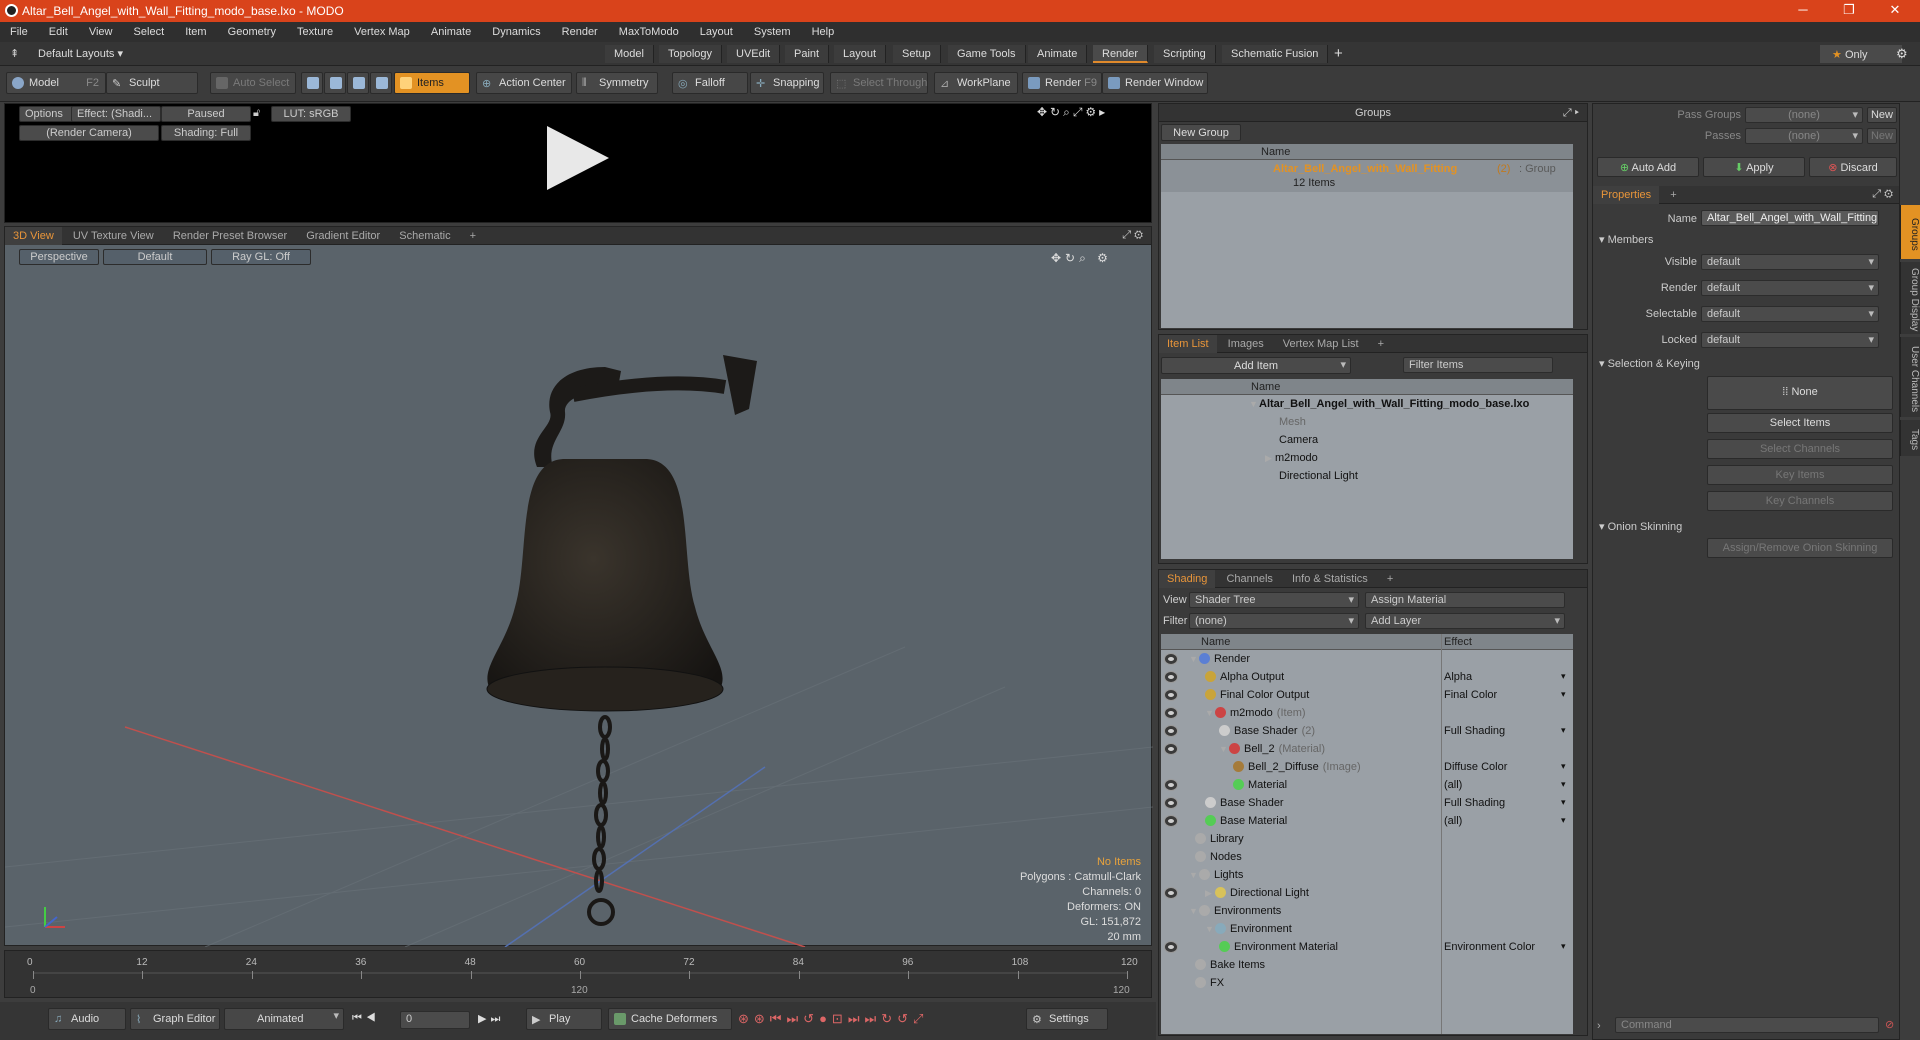  I want to click on lut-dropdown: LUT: sRGB, so click(311, 114).